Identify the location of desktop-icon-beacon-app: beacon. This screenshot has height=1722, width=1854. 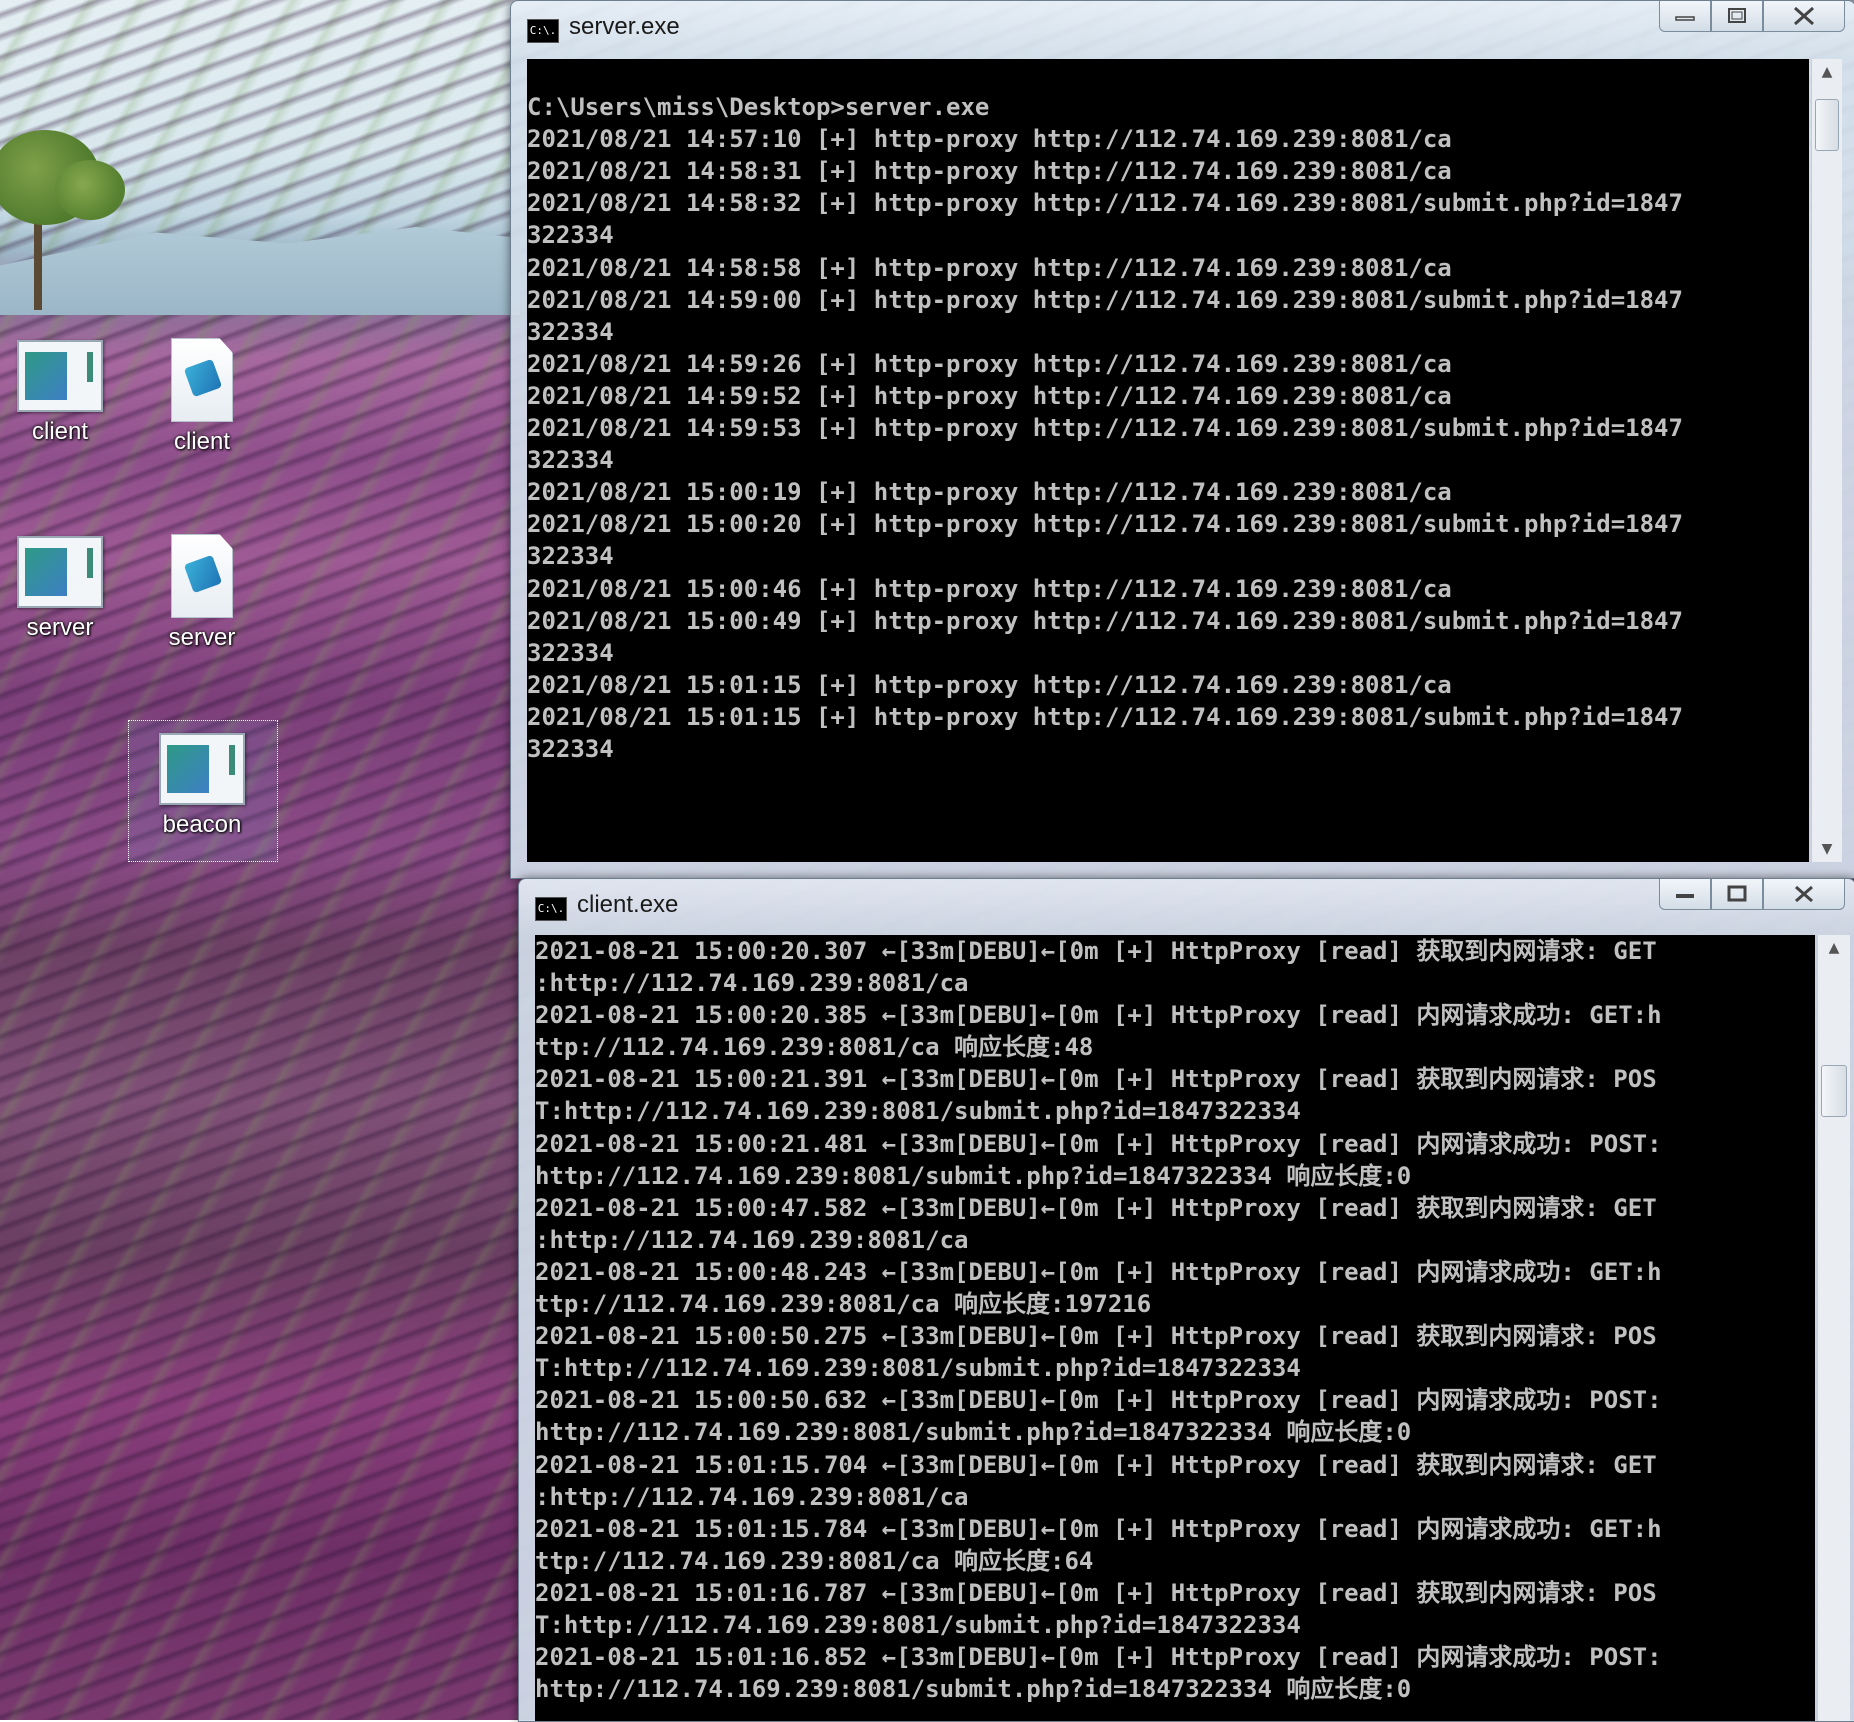
(202, 786).